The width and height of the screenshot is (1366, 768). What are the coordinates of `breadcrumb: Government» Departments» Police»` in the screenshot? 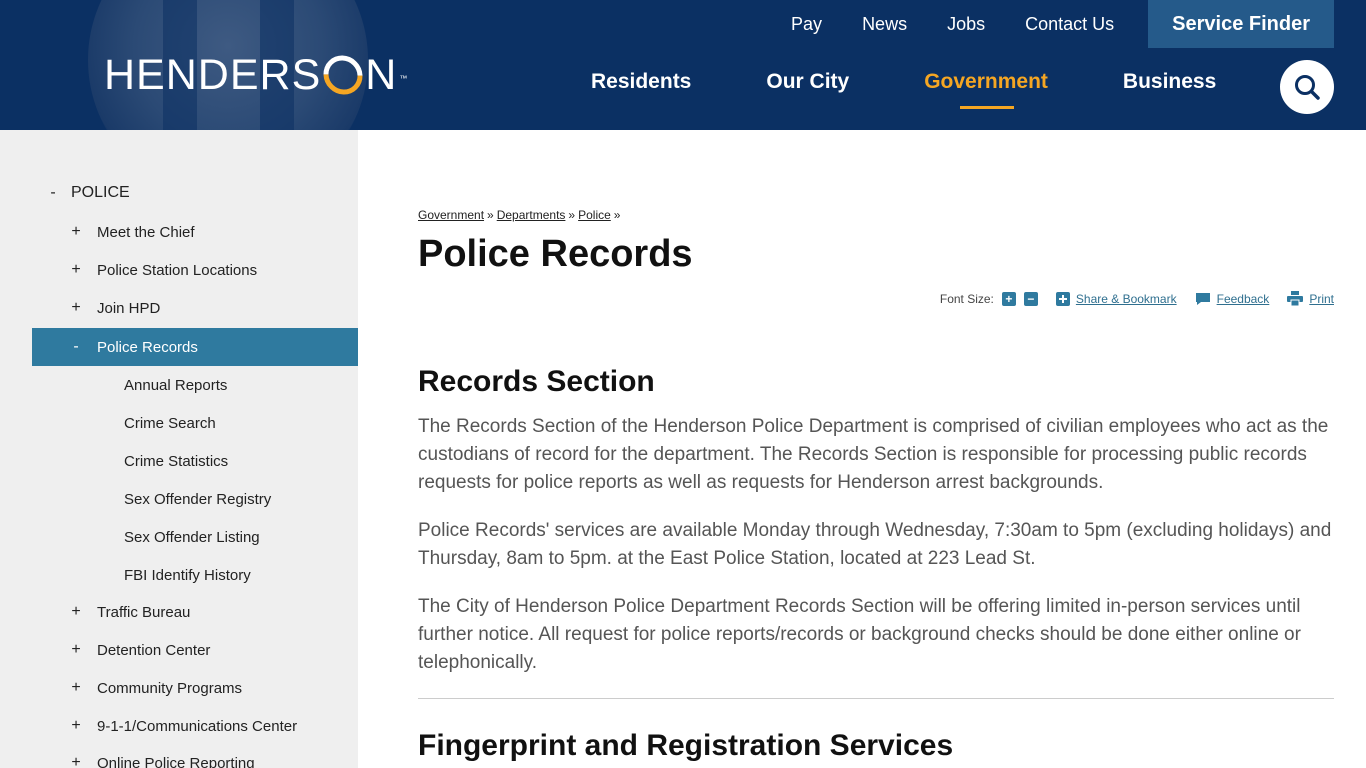 It's located at (520, 215).